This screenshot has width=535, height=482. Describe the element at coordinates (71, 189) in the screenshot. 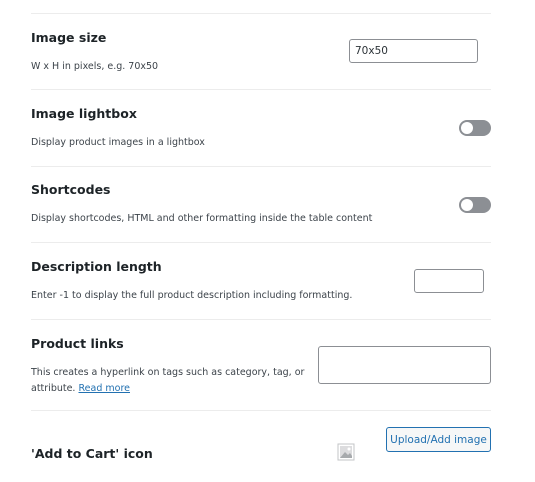

I see `shortcodes-label: Shortcodes` at that location.